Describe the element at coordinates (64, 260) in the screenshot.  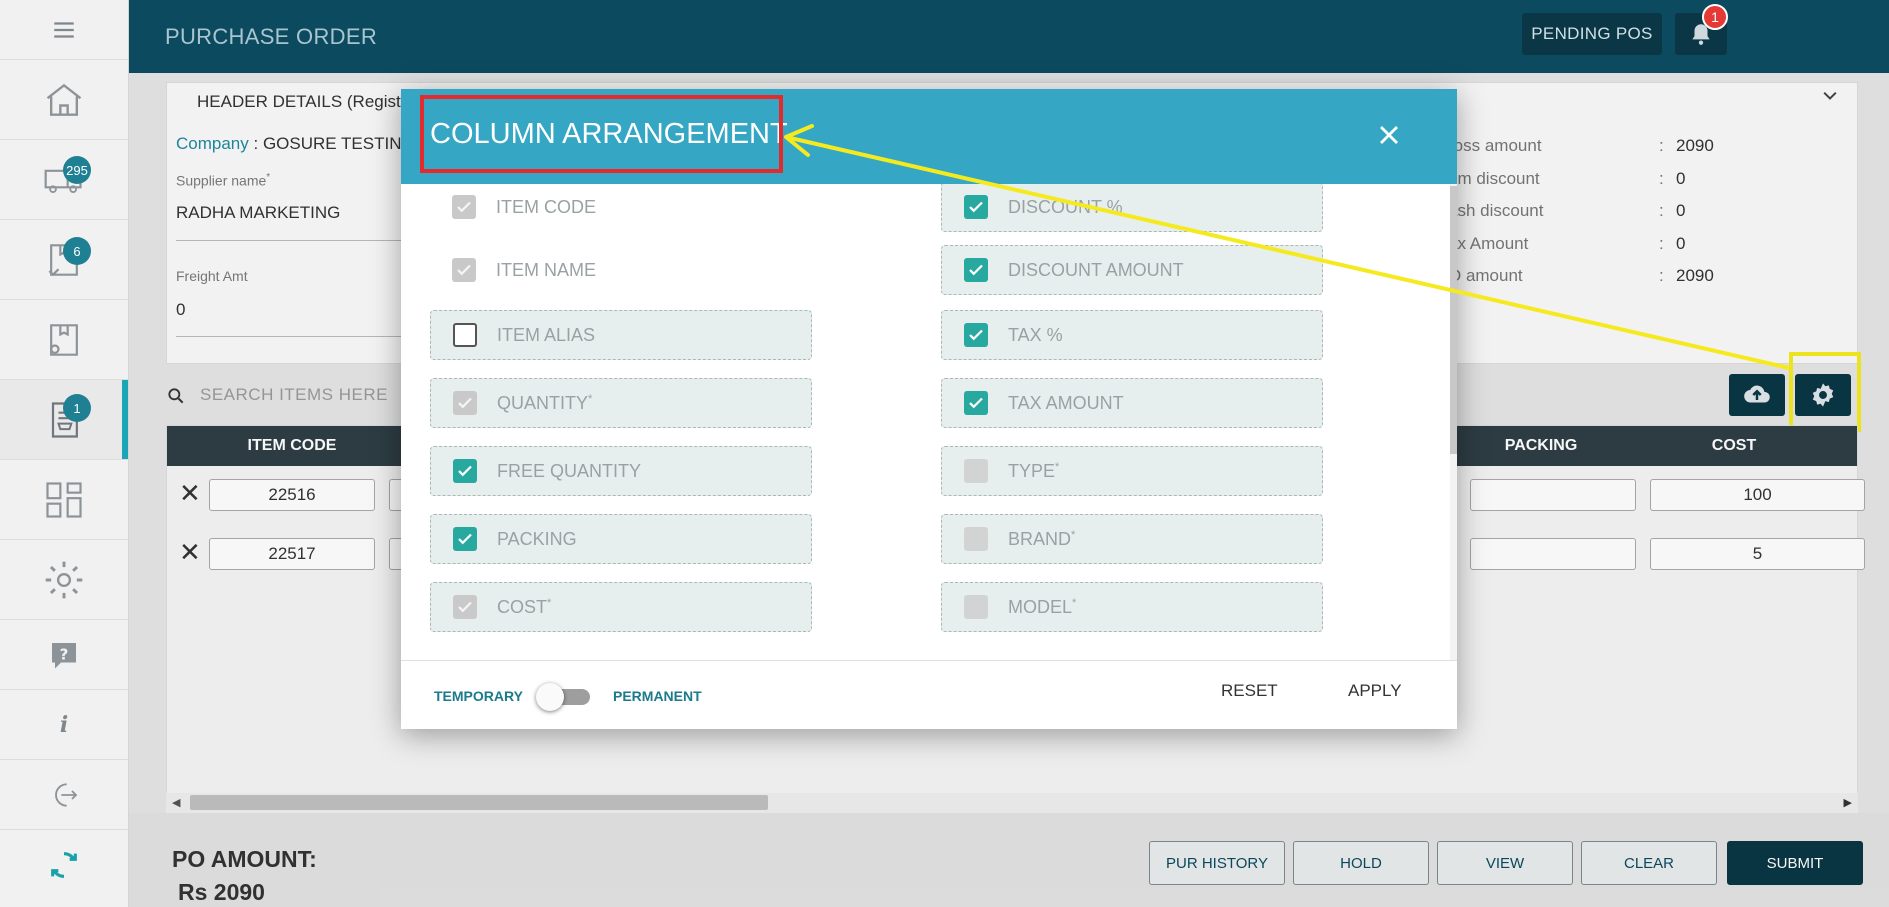
I see `sidebar-item-receipts: 6` at that location.